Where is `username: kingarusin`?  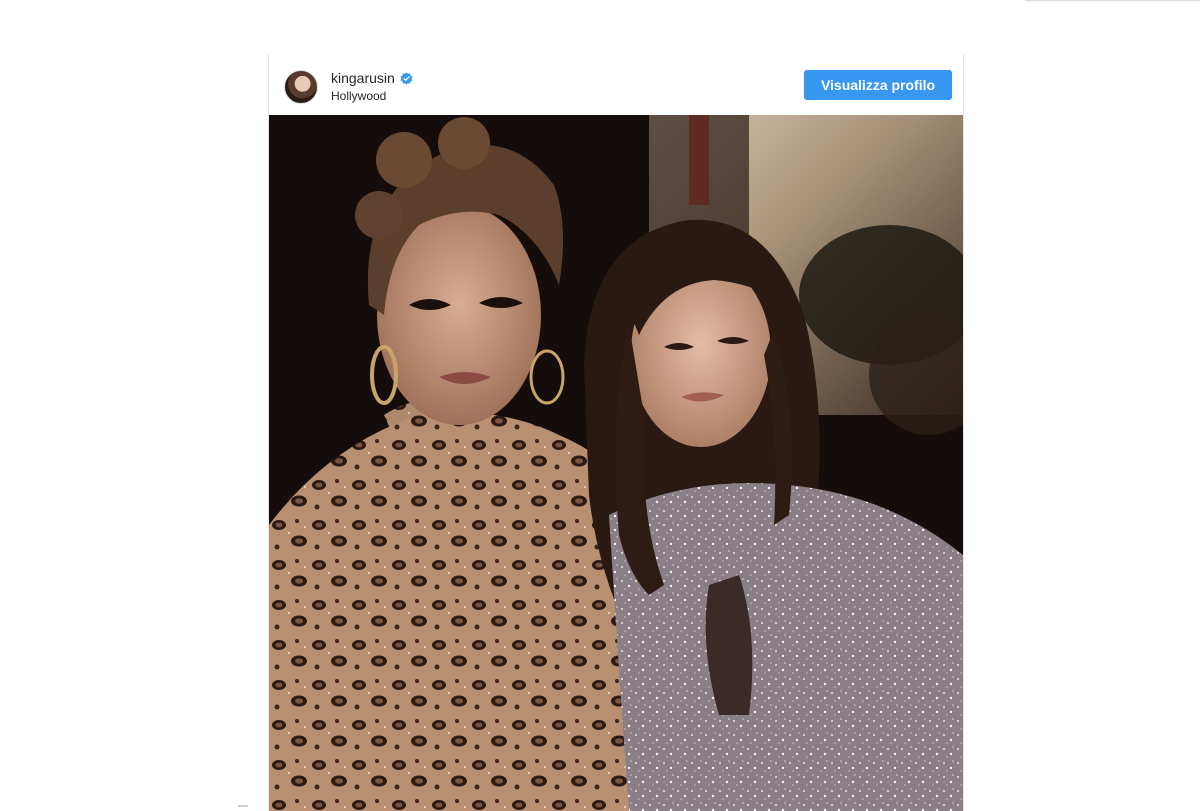
username: kingarusin is located at coordinates (363, 78).